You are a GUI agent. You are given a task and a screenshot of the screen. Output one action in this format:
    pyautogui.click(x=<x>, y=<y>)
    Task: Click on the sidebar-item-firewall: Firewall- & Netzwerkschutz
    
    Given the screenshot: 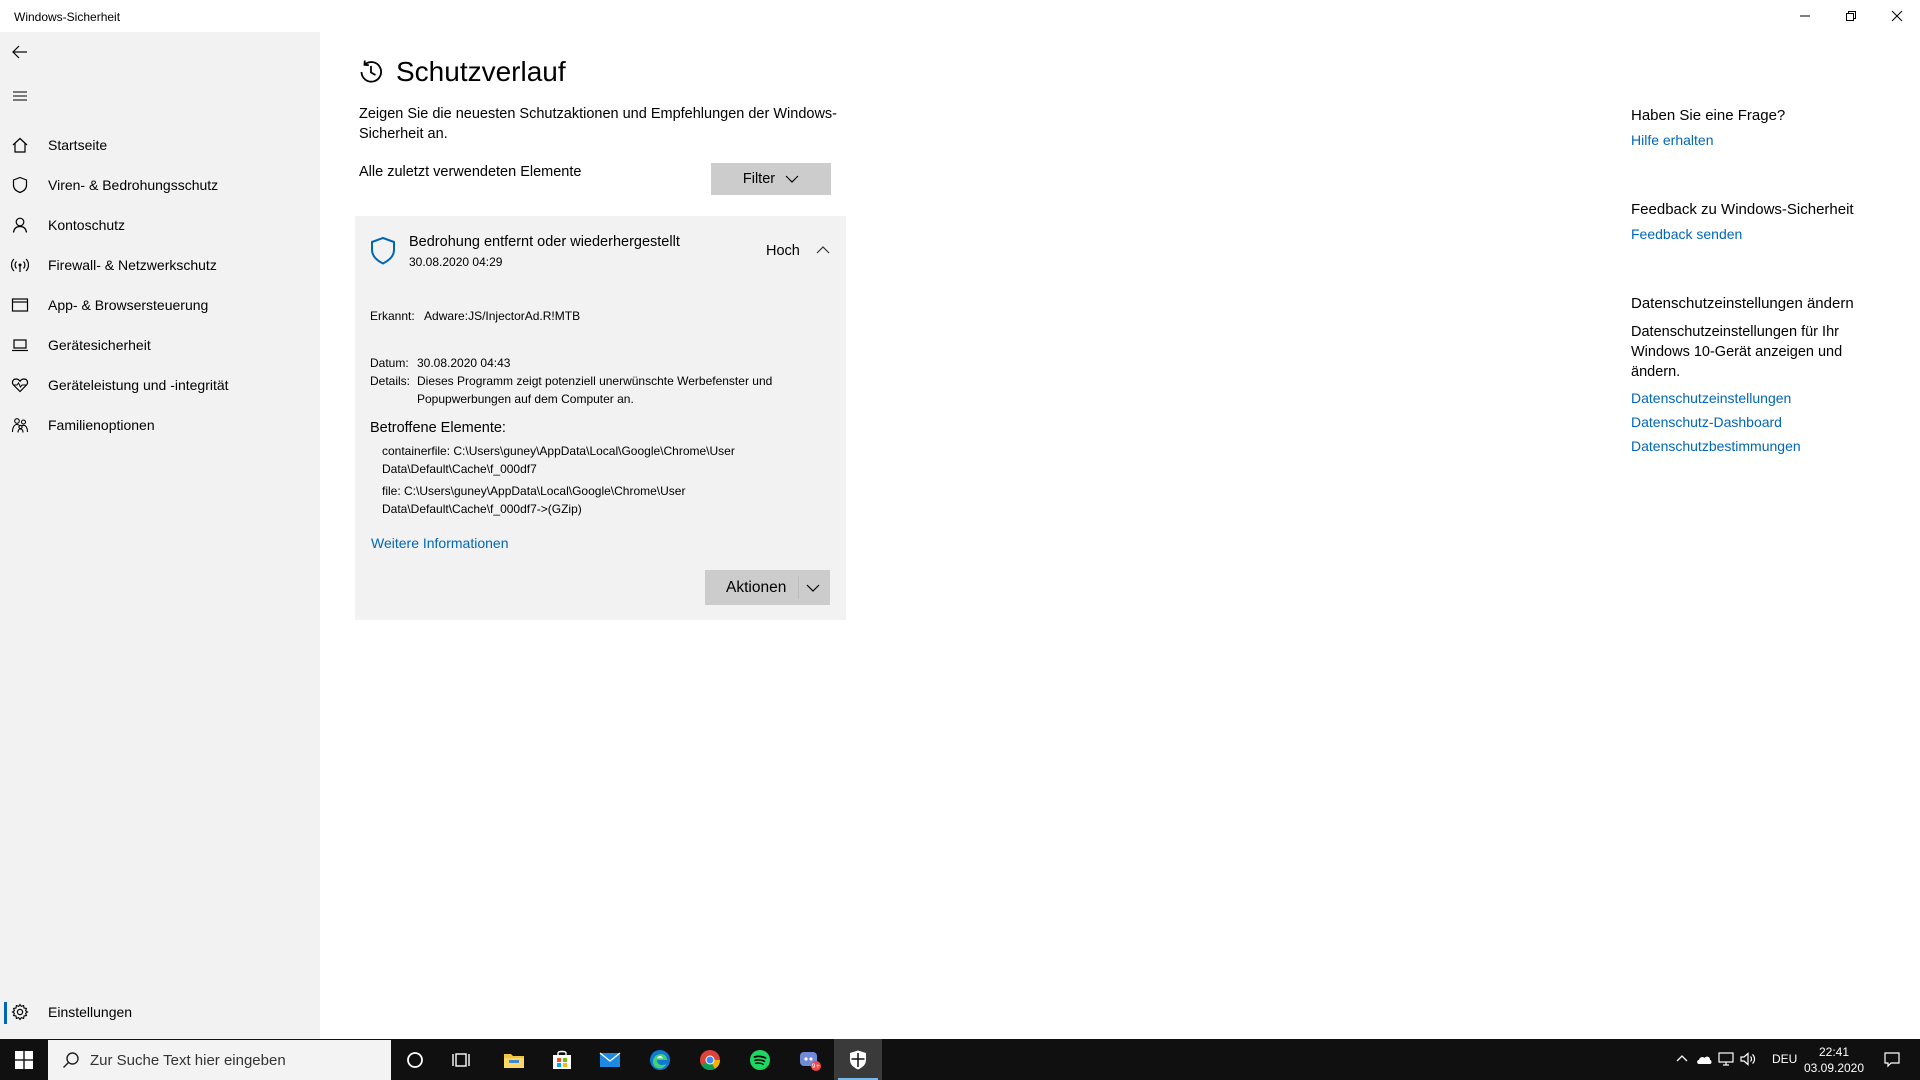 What is the action you would take?
    pyautogui.click(x=160, y=265)
    